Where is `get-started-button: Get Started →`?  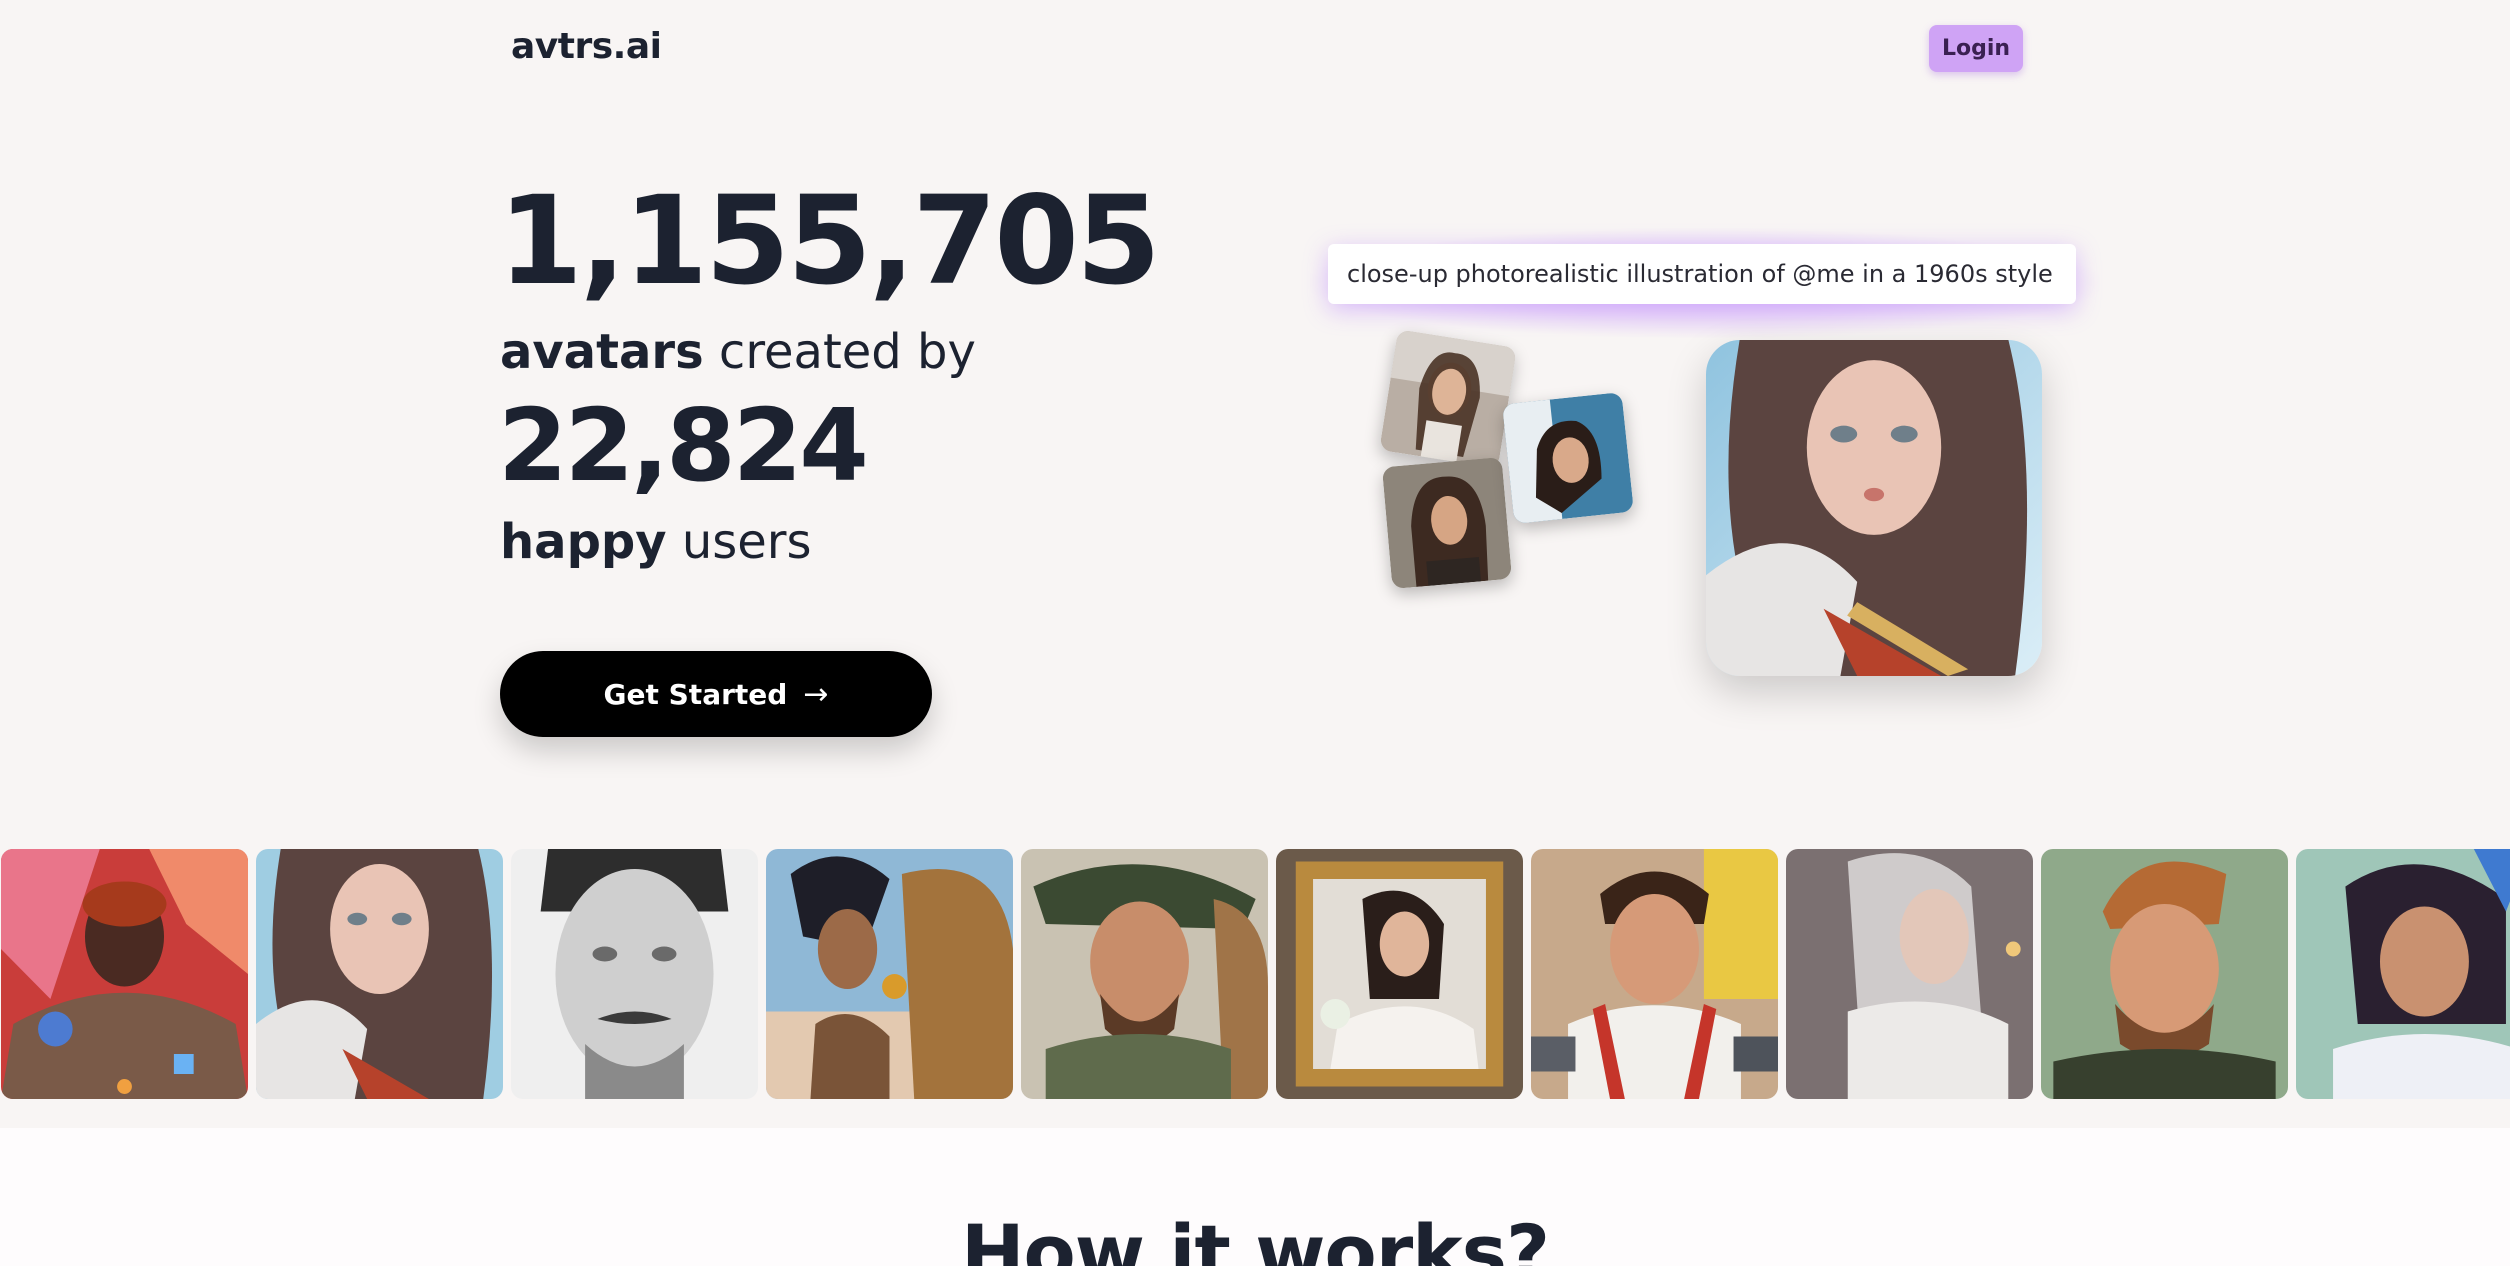
get-started-button: Get Started → is located at coordinates (716, 694).